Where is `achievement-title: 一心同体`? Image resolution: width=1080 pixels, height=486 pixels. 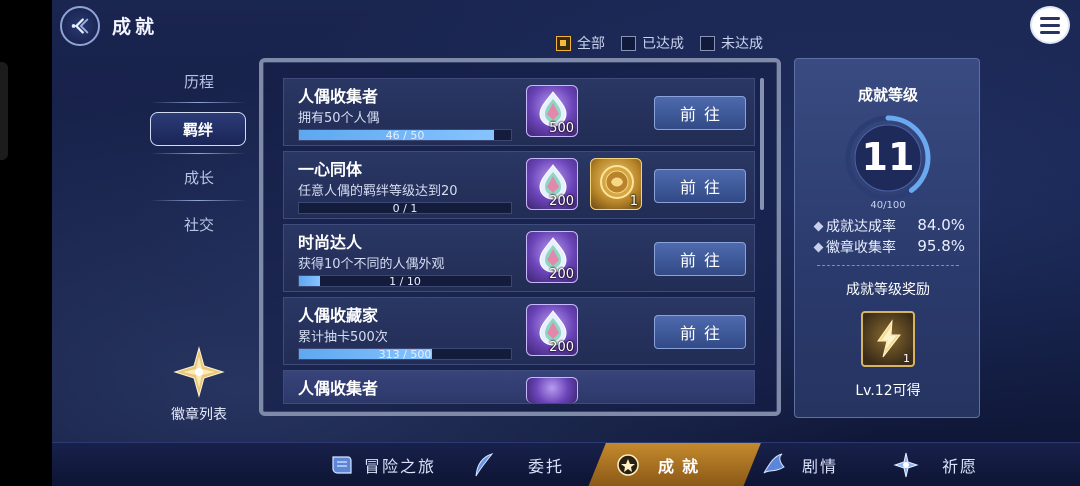 achievement-title: 一心同体 is located at coordinates (330, 169).